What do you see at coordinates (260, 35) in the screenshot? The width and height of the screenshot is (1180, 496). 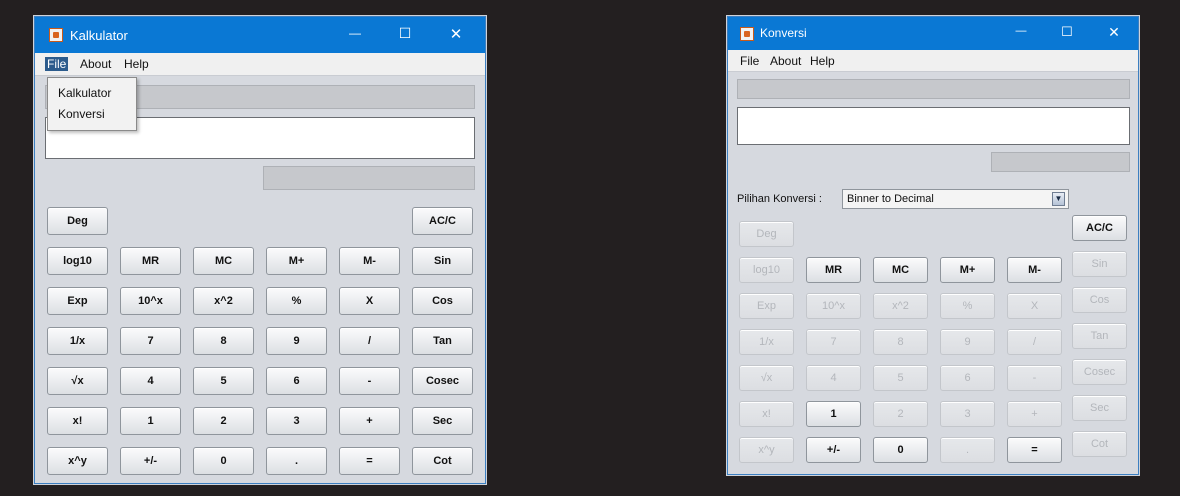 I see `title-bar: Kalkulator — ☐ ✕` at bounding box center [260, 35].